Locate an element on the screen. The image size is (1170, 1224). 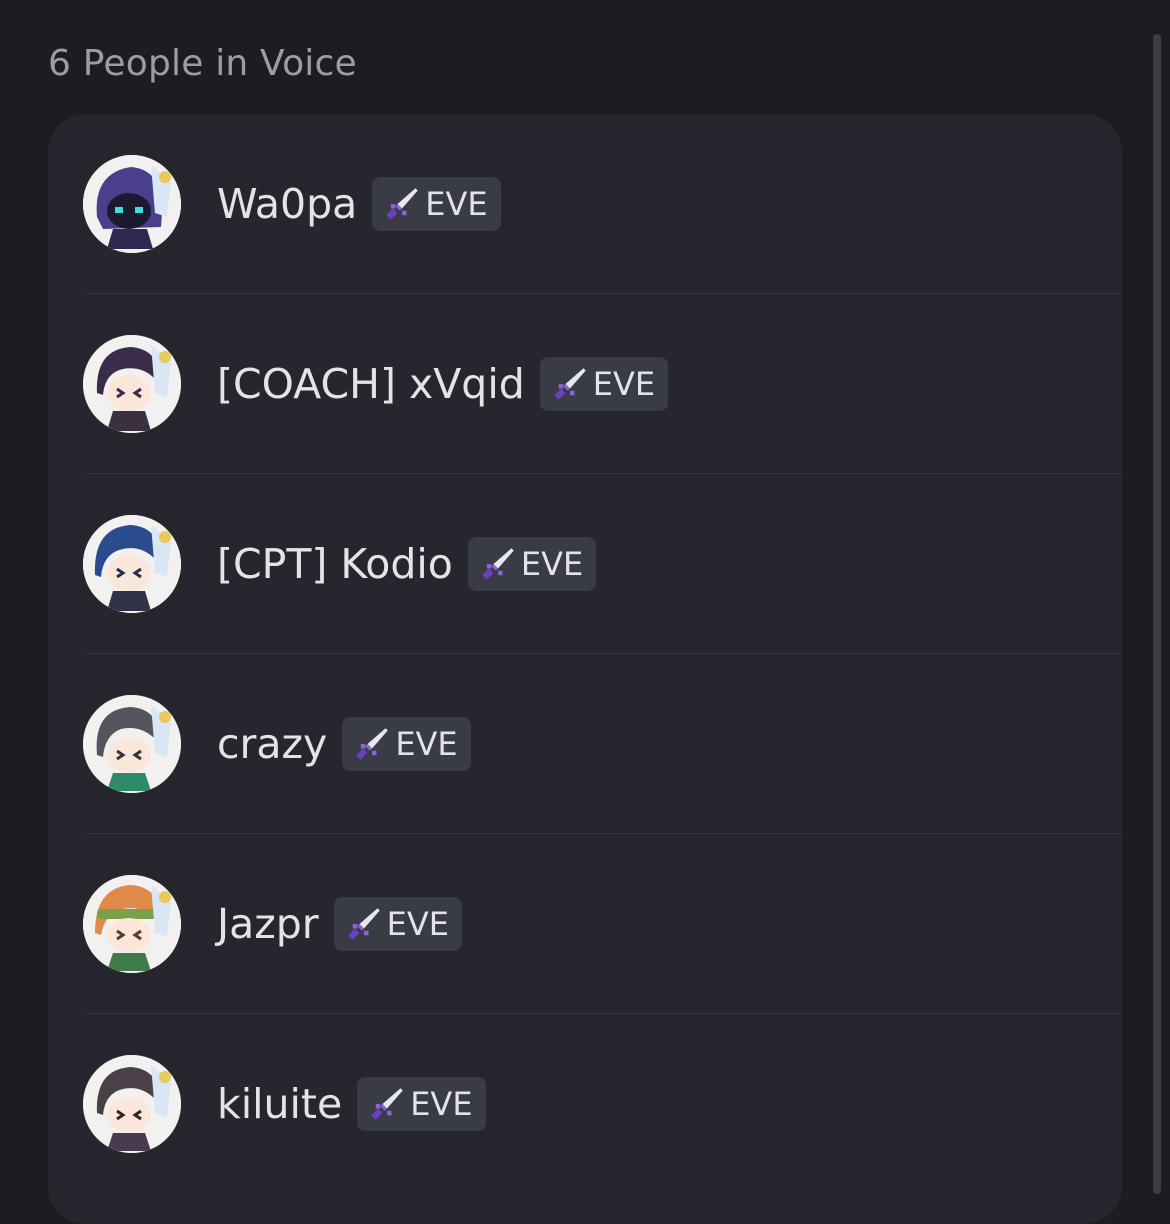
participant-name: [COACH] xVqid is located at coordinates (371, 384).